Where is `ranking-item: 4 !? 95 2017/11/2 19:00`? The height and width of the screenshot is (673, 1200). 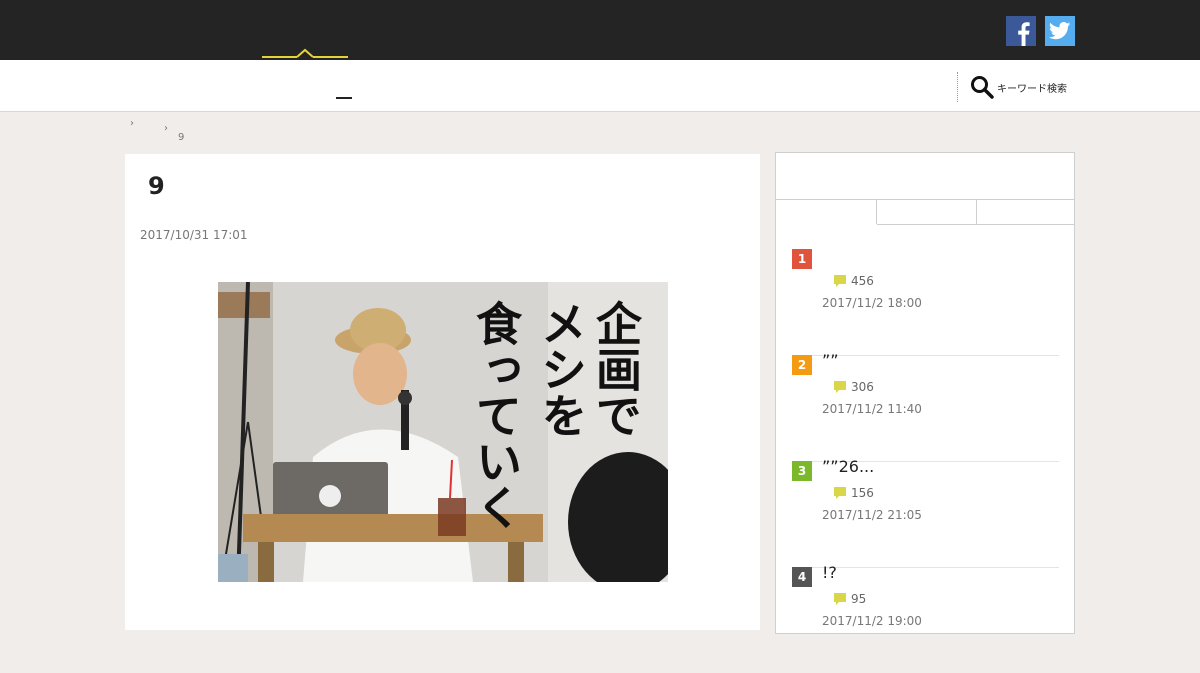
ranking-item: 4 !? 95 2017/11/2 19:00 is located at coordinates (925, 618).